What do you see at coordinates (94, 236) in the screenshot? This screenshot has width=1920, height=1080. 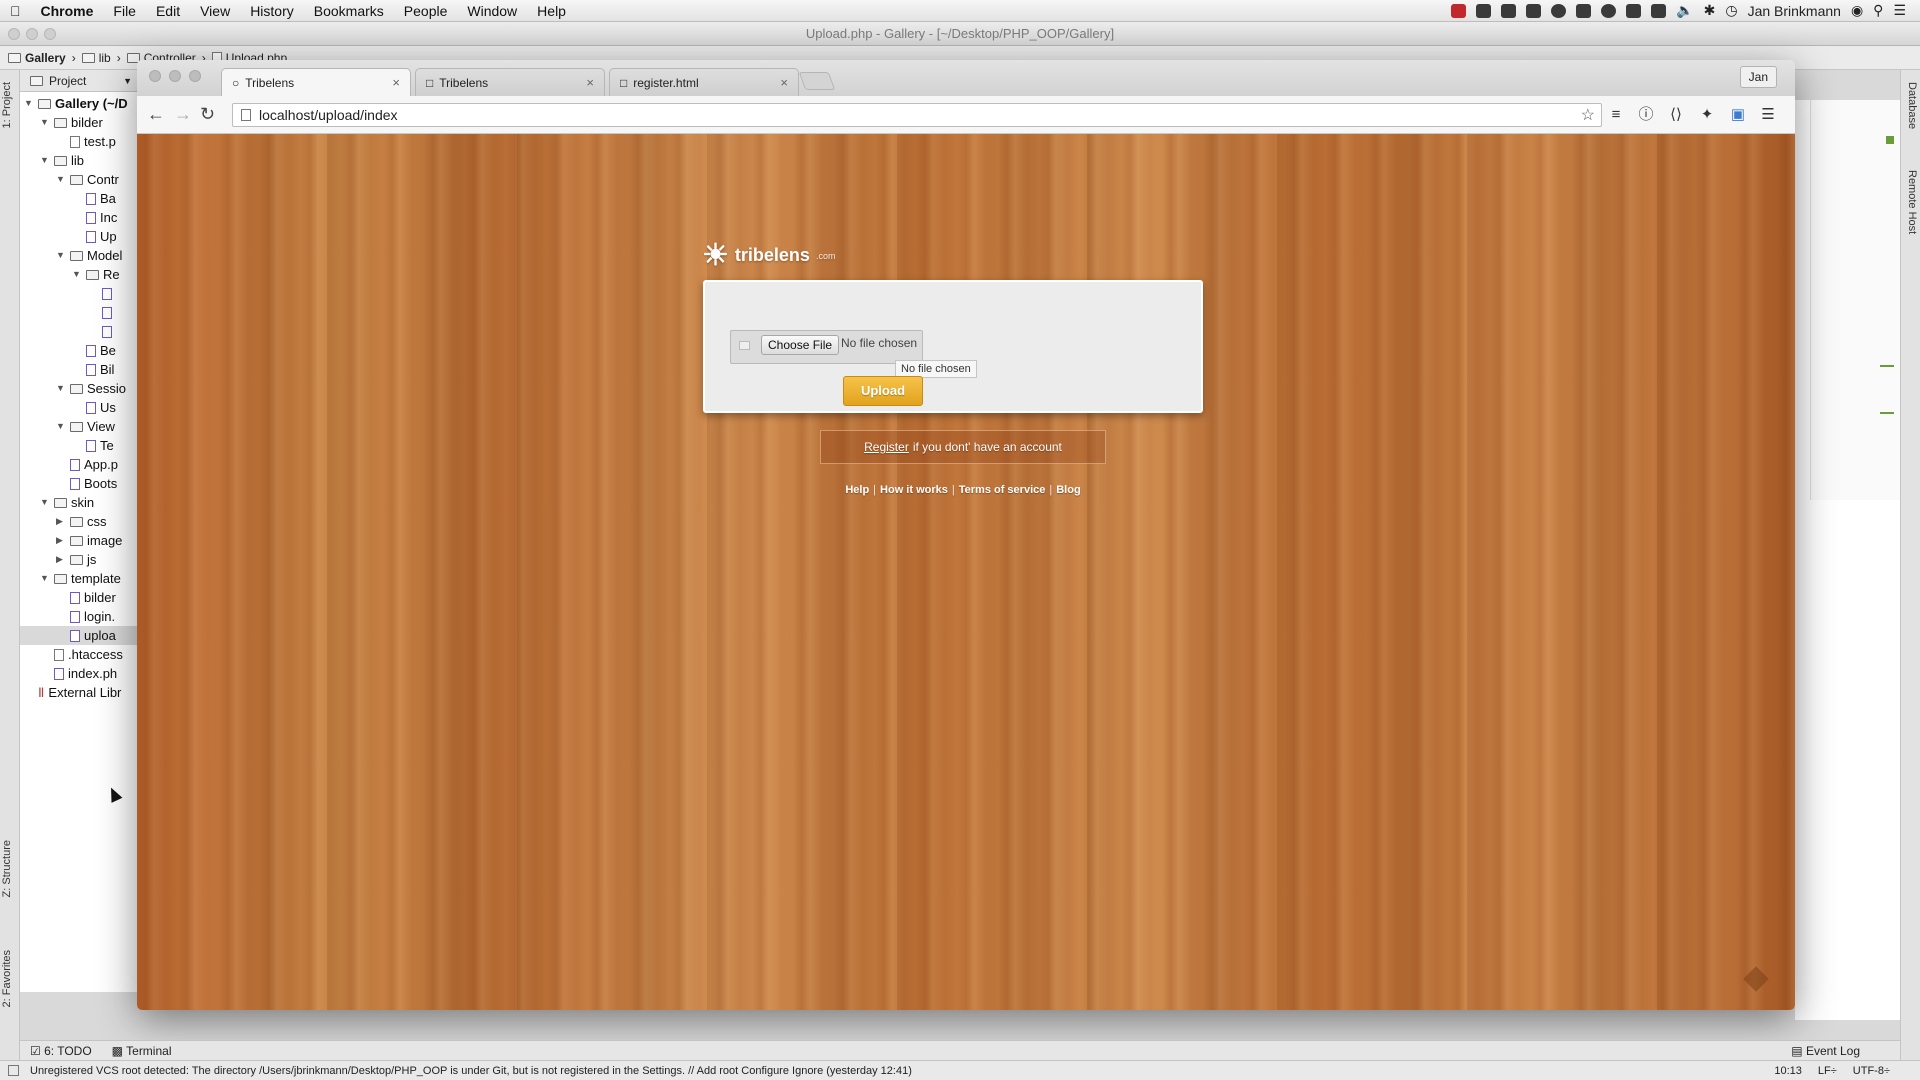 I see `tree-item: Up` at bounding box center [94, 236].